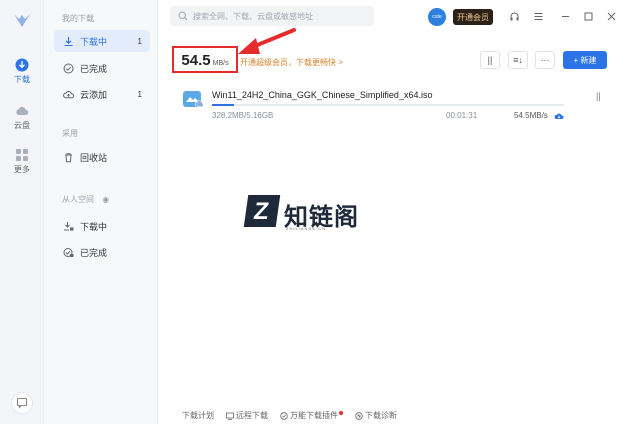 The width and height of the screenshot is (634, 424). I want to click on search-icon, so click(183, 16).